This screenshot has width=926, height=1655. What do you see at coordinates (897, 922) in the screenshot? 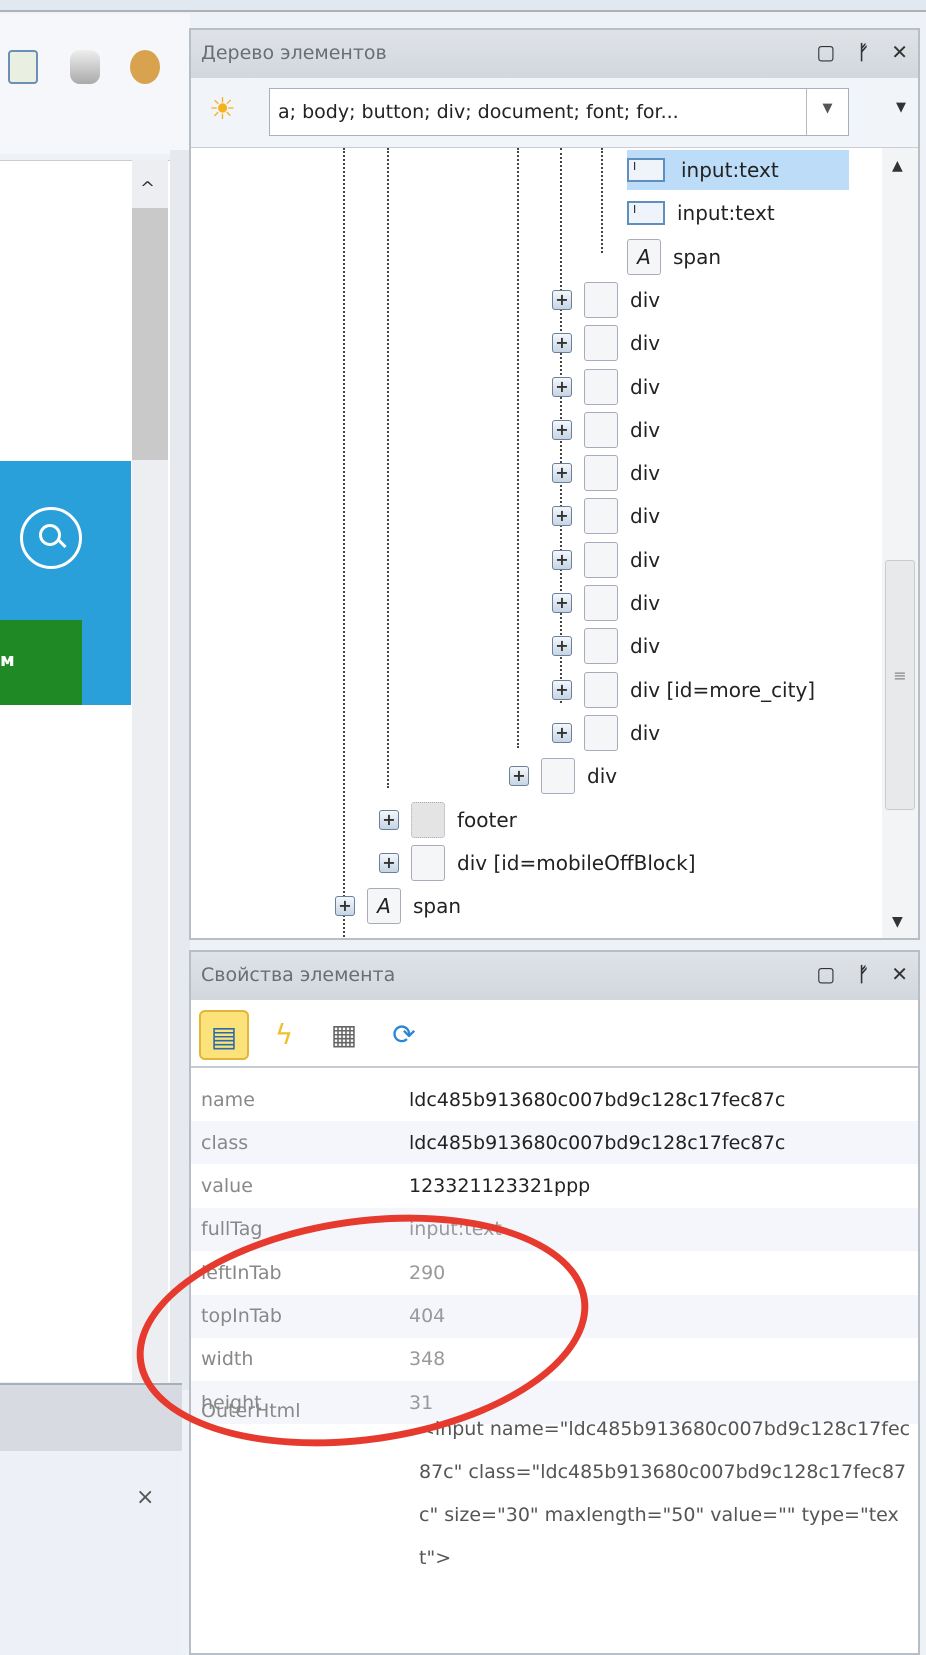
I see `scroll-down-icon: ▼` at bounding box center [897, 922].